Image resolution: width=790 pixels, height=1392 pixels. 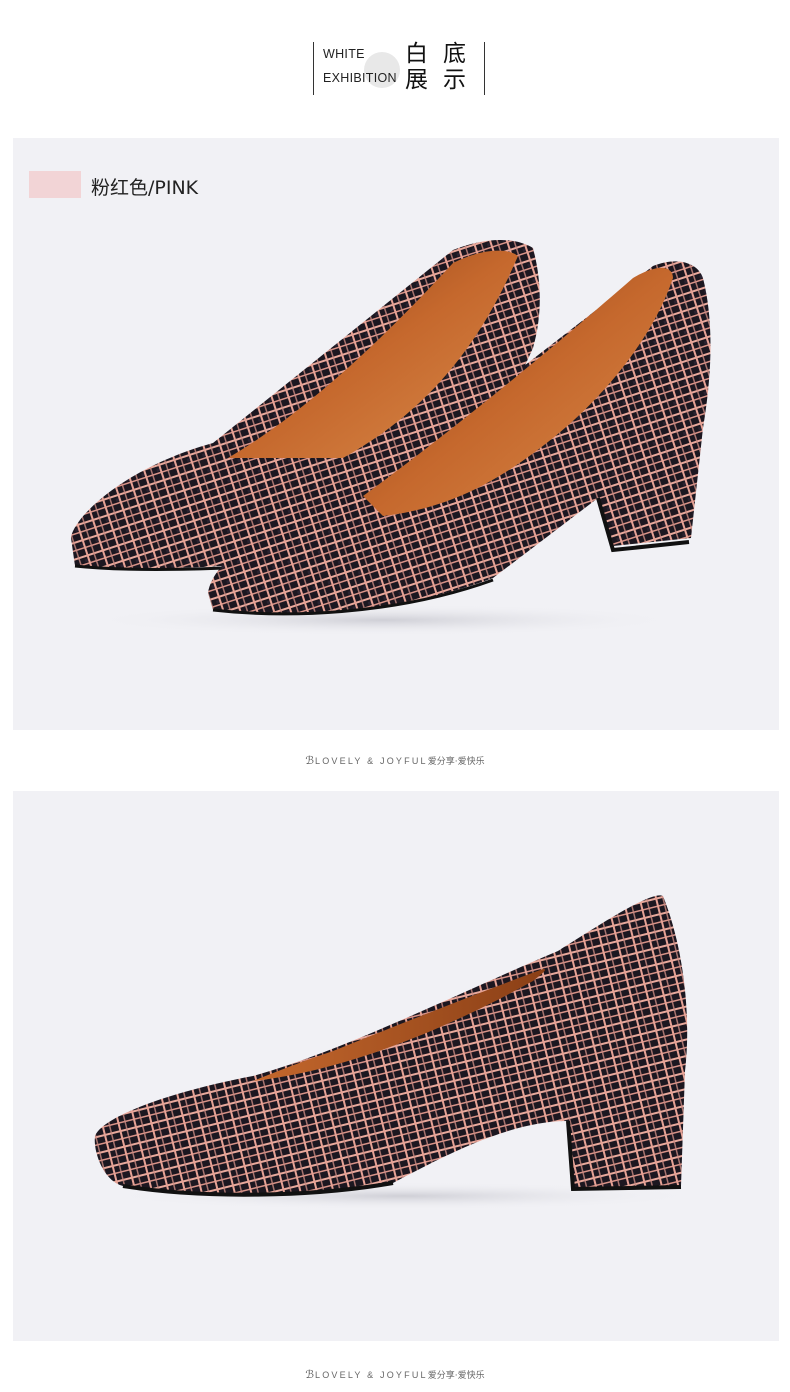 I want to click on header-cn-char-1: 白, so click(x=416, y=54).